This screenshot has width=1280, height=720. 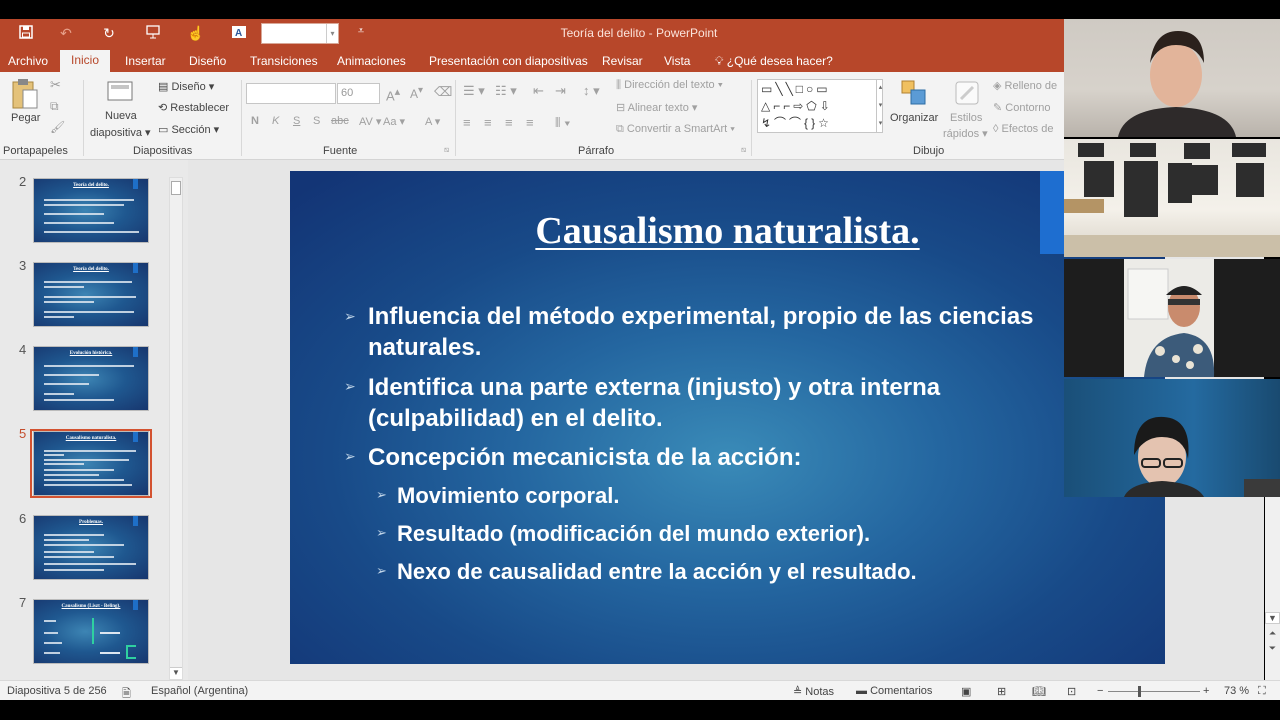 What do you see at coordinates (1154, 691) in the screenshot?
I see `zoom-slider` at bounding box center [1154, 691].